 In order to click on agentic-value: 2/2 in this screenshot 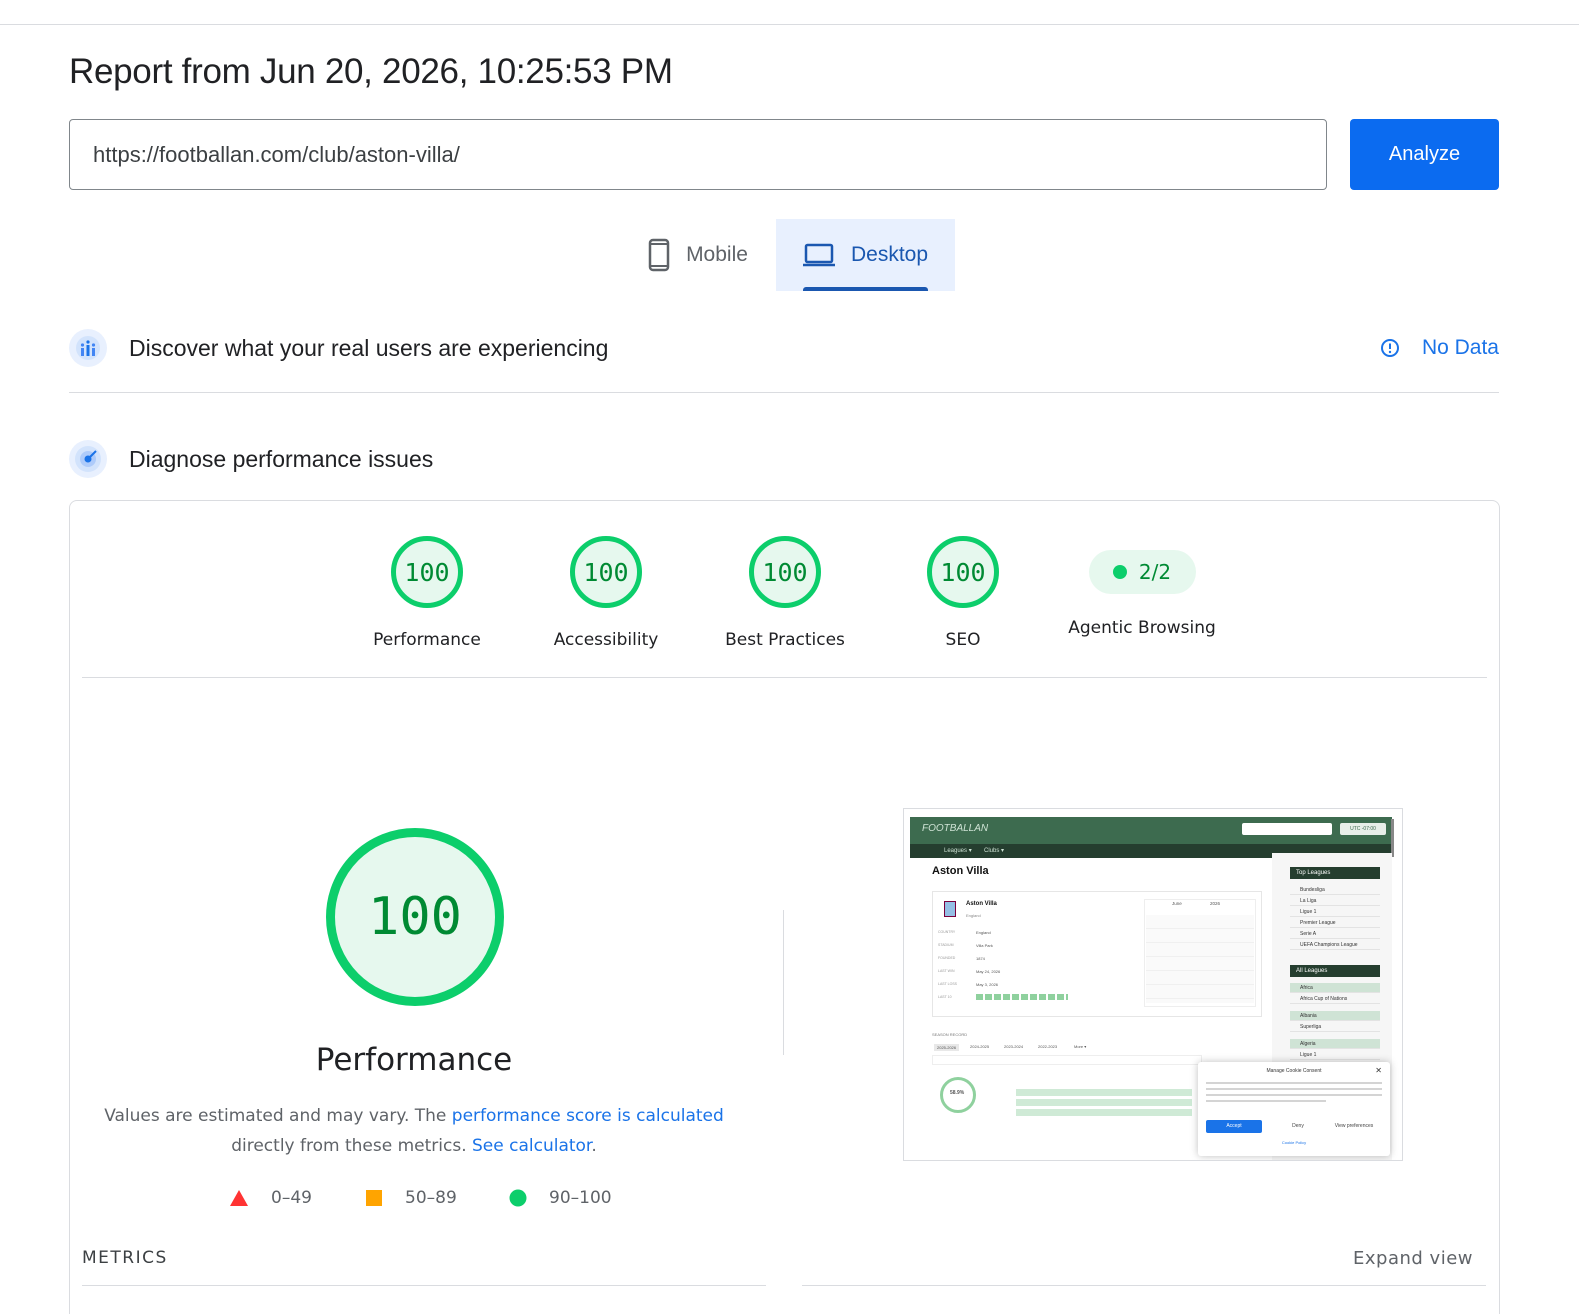, I will do `click(1155, 572)`.